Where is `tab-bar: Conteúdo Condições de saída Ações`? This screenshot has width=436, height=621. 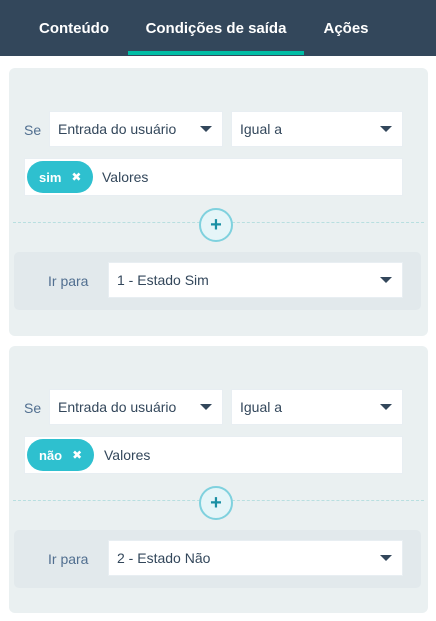
tab-bar: Conteúdo Condições de saída Ações is located at coordinates (218, 28).